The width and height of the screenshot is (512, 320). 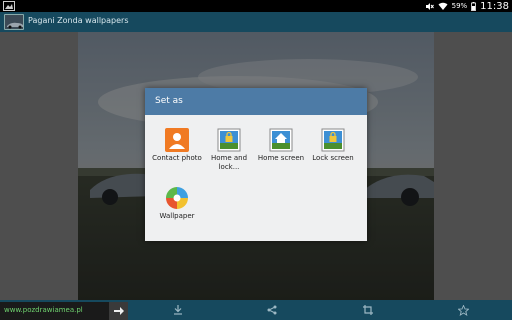 I want to click on share-icon, so click(x=272, y=310).